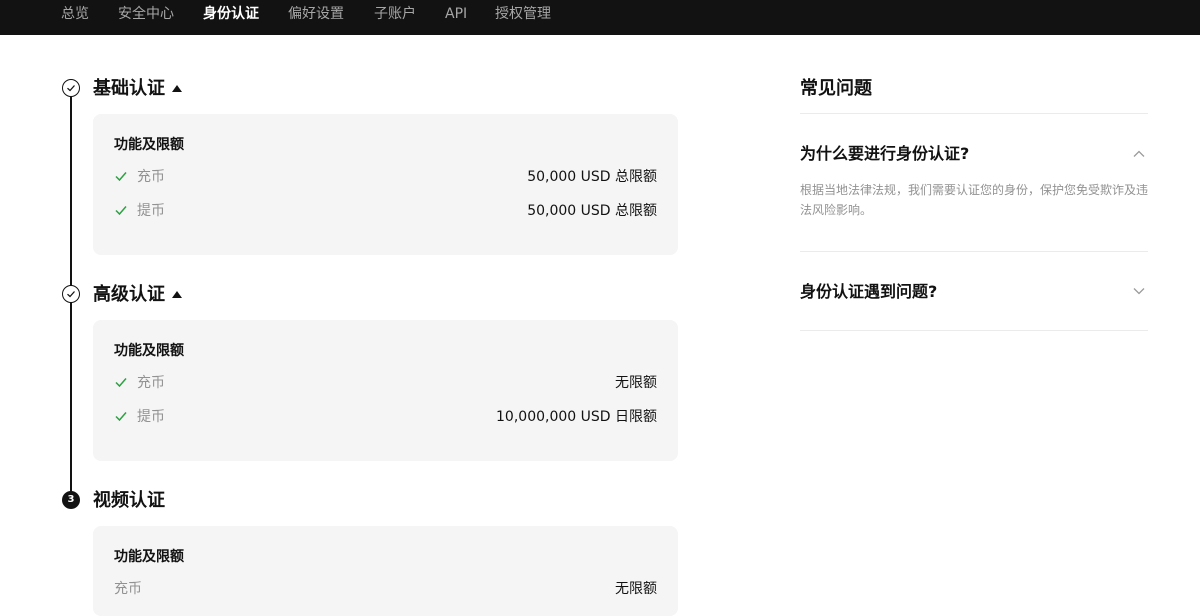 This screenshot has height=616, width=1200. Describe the element at coordinates (592, 177) in the screenshot. I see `limit-row-value-deposit: 50,000 USD 总限额` at that location.